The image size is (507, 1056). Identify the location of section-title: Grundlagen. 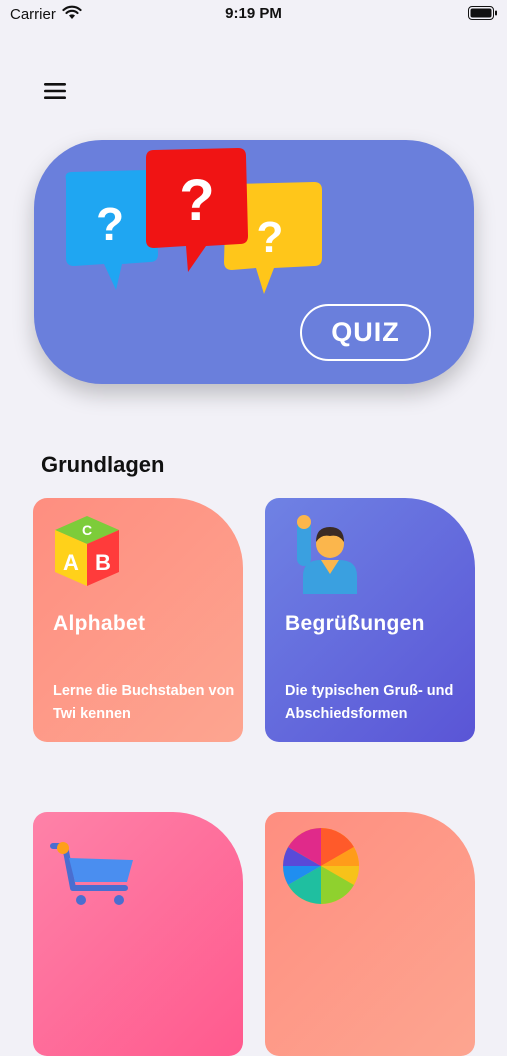
(103, 464).